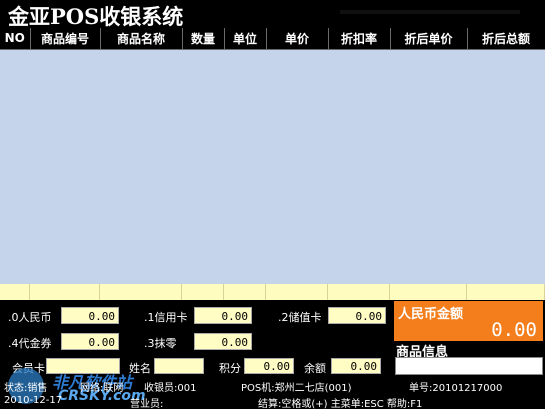  What do you see at coordinates (30, 343) in the screenshot?
I see `payment-label-voucher: .4代金券` at bounding box center [30, 343].